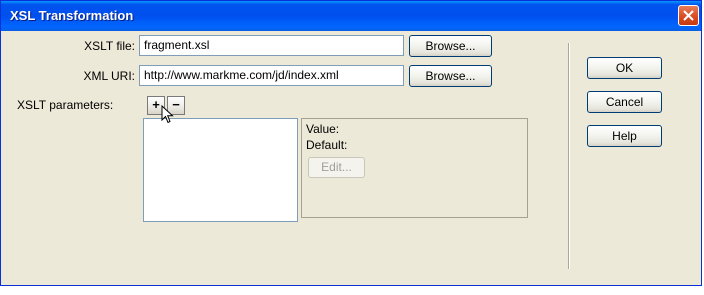  I want to click on default-label: Default:, so click(327, 145).